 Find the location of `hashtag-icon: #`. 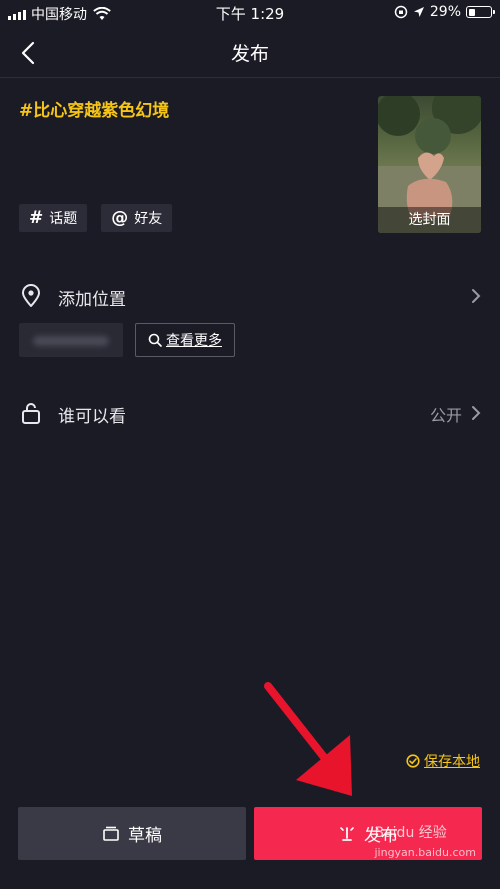

hashtag-icon: # is located at coordinates (36, 218).